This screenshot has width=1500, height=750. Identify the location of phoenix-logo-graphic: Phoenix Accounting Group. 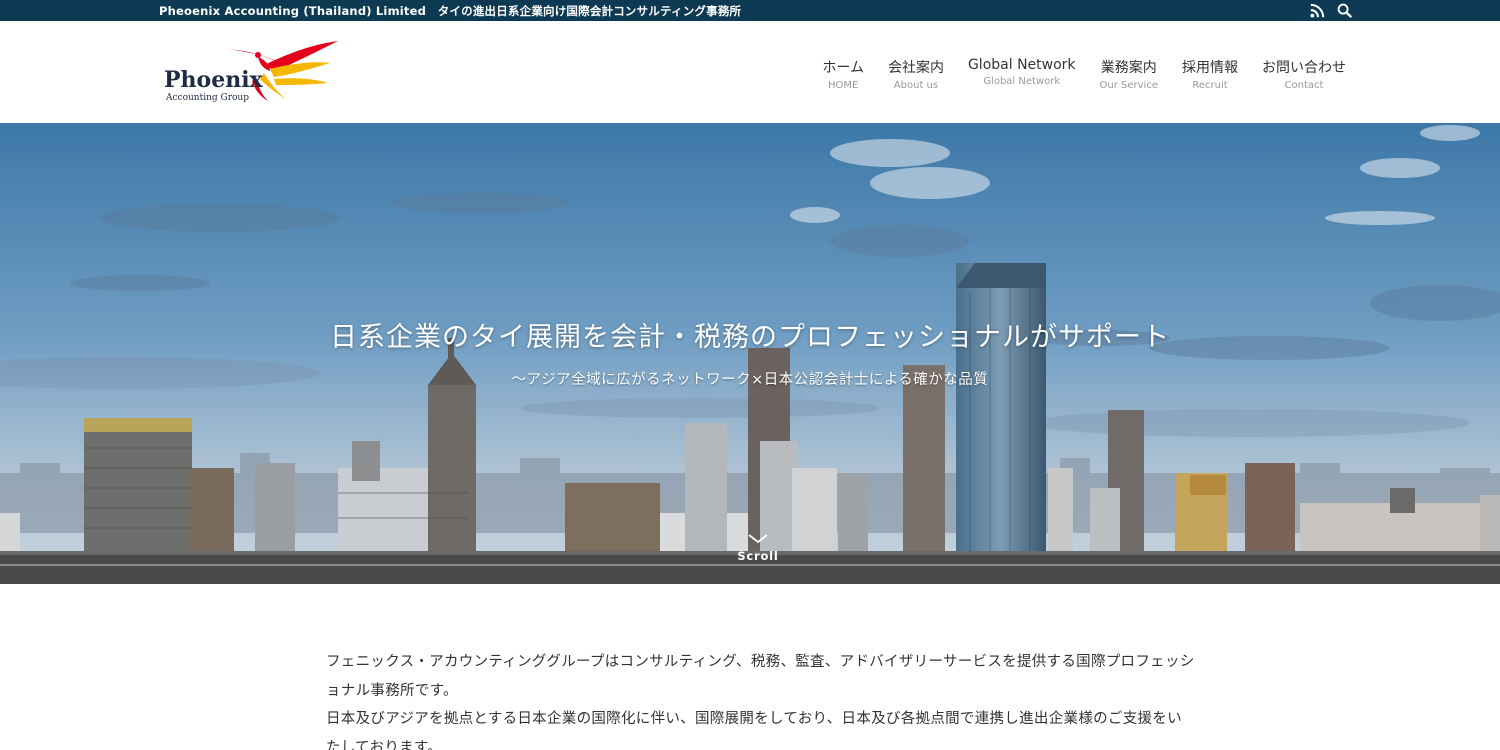
(251, 72).